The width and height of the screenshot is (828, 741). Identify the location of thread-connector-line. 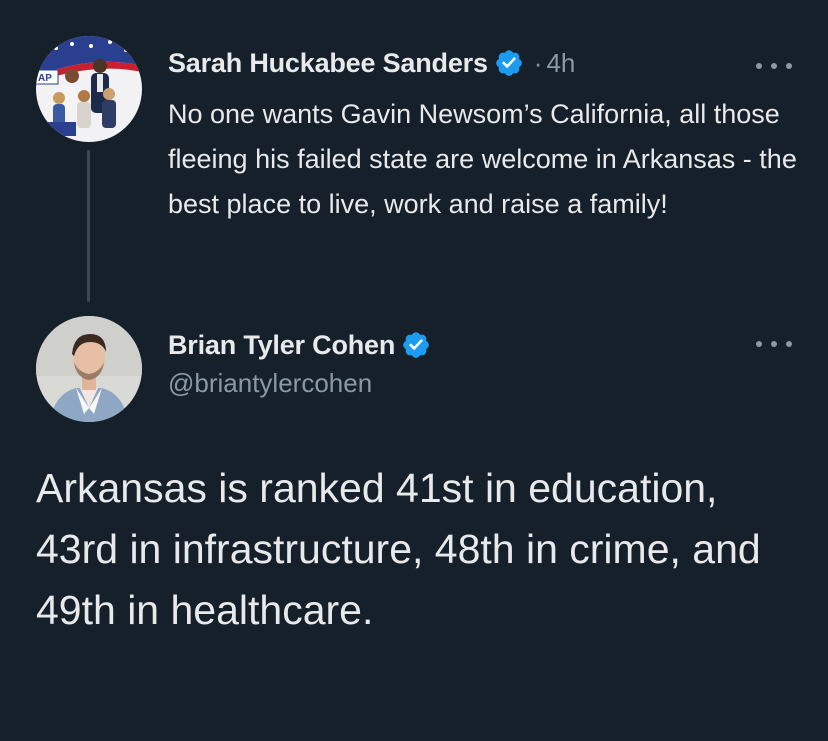
(88, 226).